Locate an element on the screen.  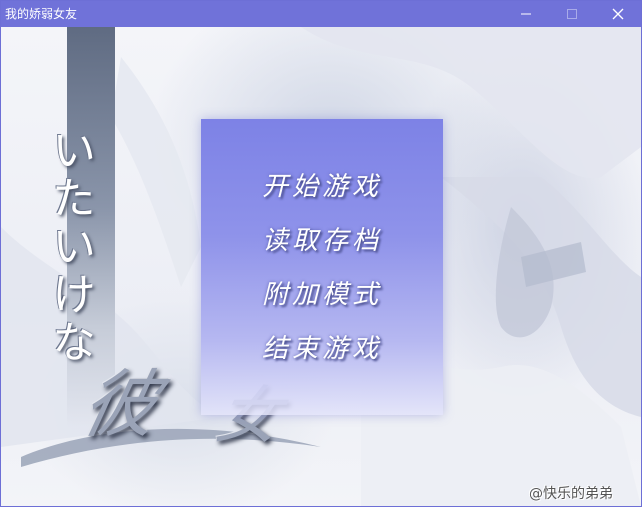
maximize-button is located at coordinates (572, 14).